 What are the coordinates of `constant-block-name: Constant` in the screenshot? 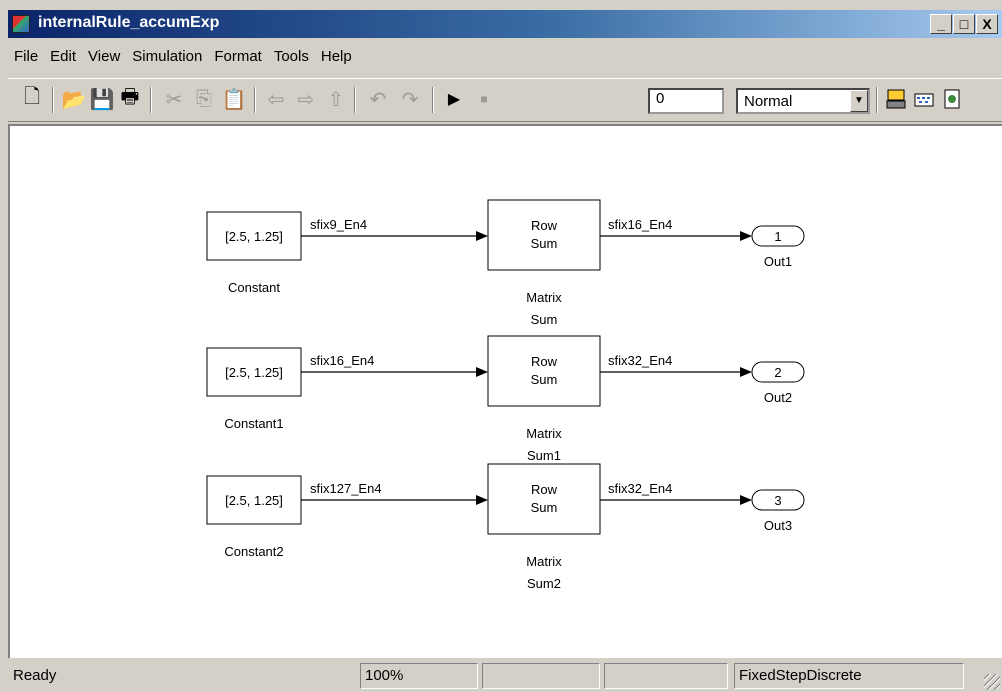 It's located at (254, 287).